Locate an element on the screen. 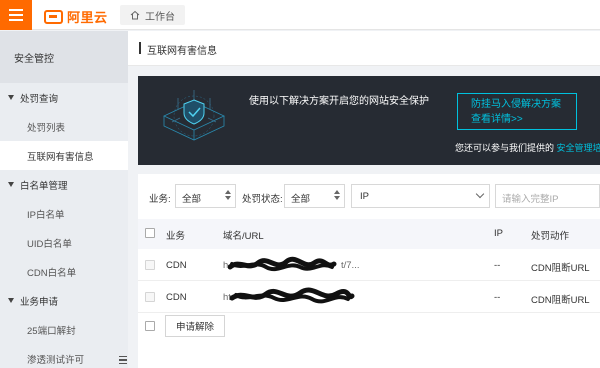 Image resolution: width=600 pixels, height=368 pixels. banner-text: 使用以下解决方案开启您的网站安全保护 is located at coordinates (339, 101).